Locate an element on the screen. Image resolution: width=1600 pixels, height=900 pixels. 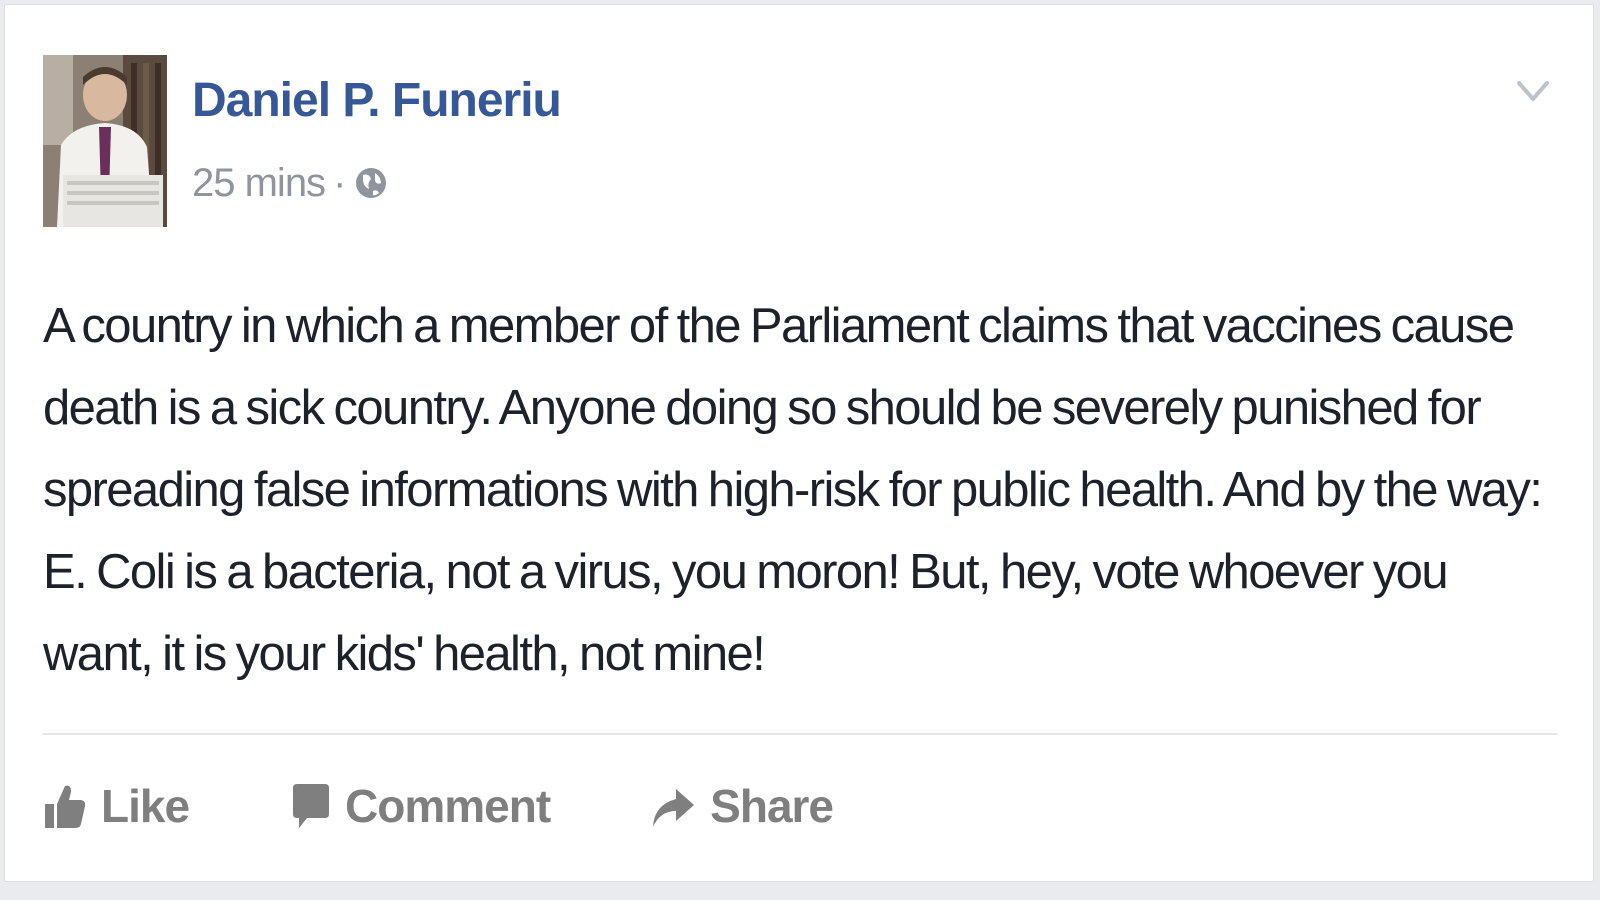
comment-icon is located at coordinates (311, 806).